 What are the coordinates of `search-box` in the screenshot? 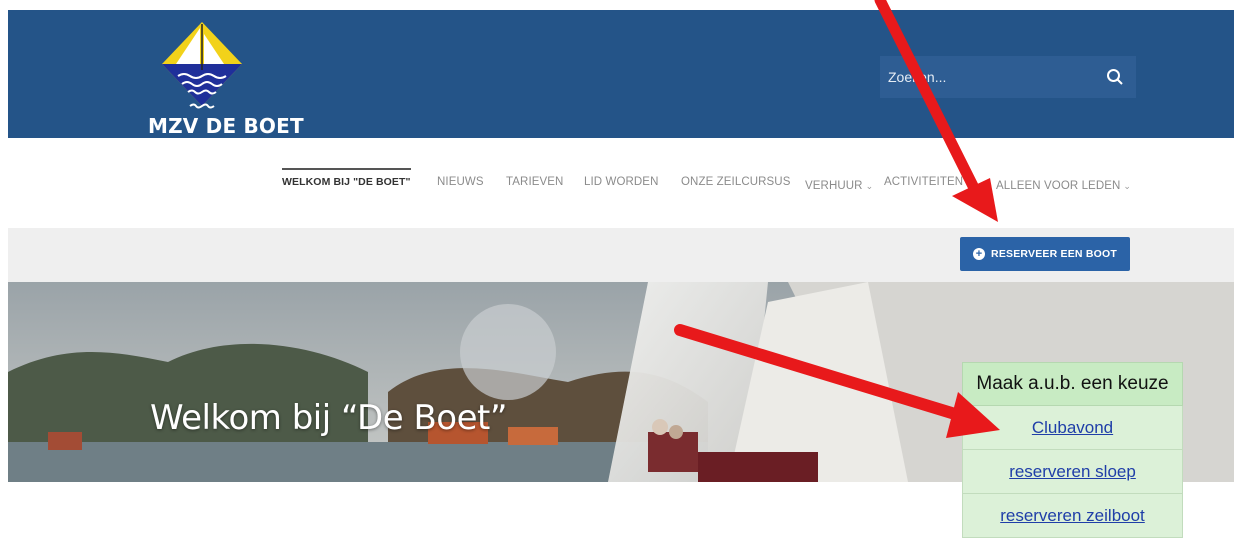 It's located at (1008, 77).